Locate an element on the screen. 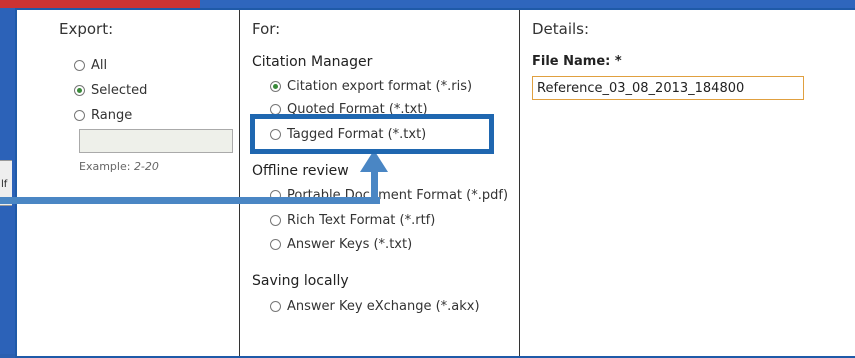  citation-export-option: Citation export format (*.ris) is located at coordinates (371, 86).